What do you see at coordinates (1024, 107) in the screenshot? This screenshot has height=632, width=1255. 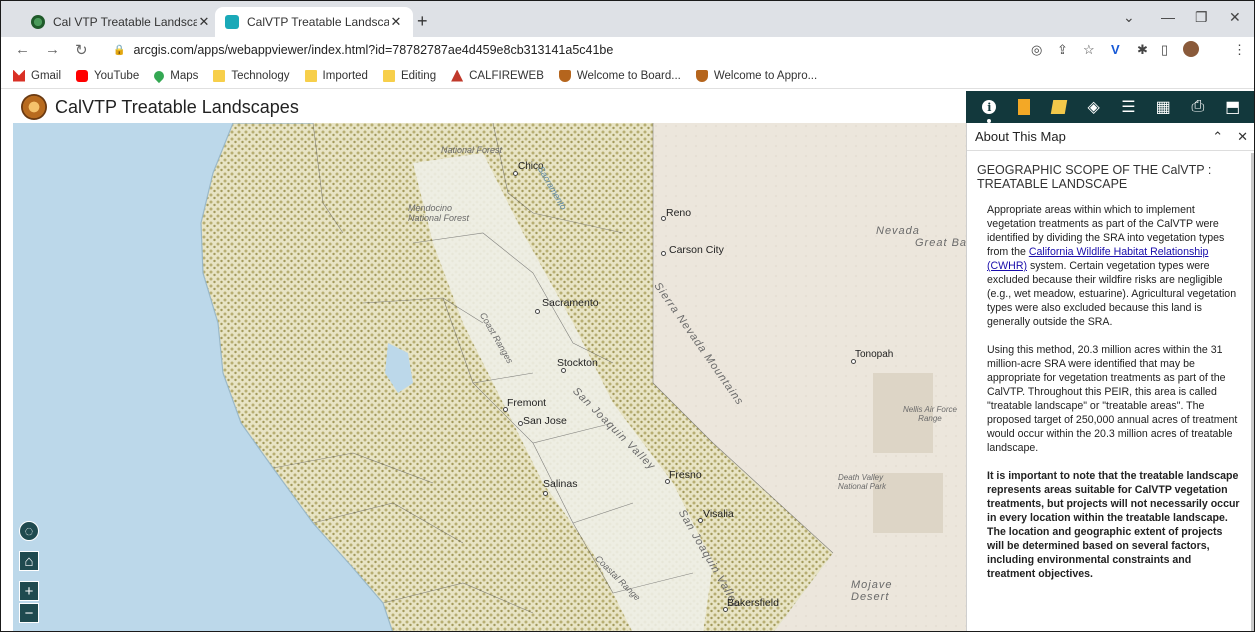 I see `legend-icon` at bounding box center [1024, 107].